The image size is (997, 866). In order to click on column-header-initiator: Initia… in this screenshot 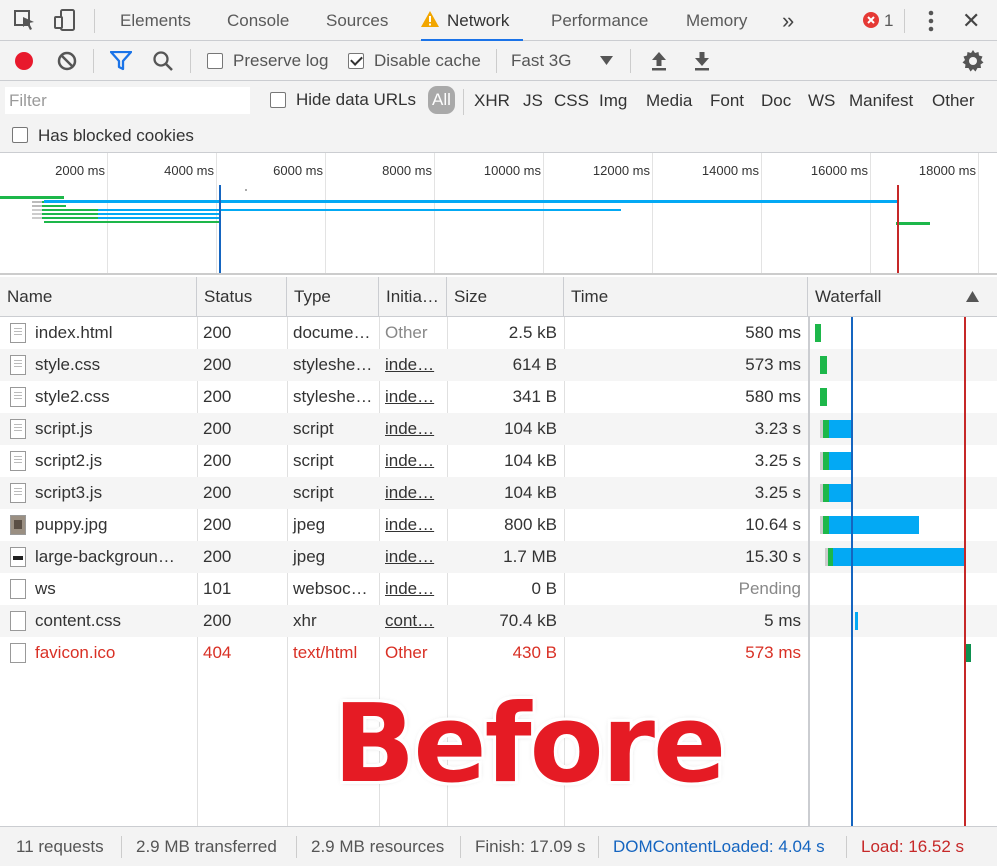, I will do `click(413, 297)`.